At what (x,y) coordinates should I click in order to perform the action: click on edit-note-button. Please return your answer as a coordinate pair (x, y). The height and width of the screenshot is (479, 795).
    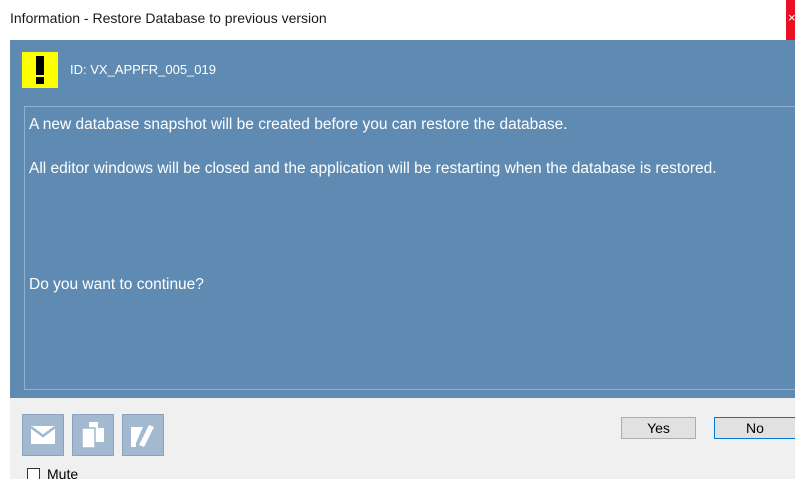
    Looking at the image, I should click on (143, 435).